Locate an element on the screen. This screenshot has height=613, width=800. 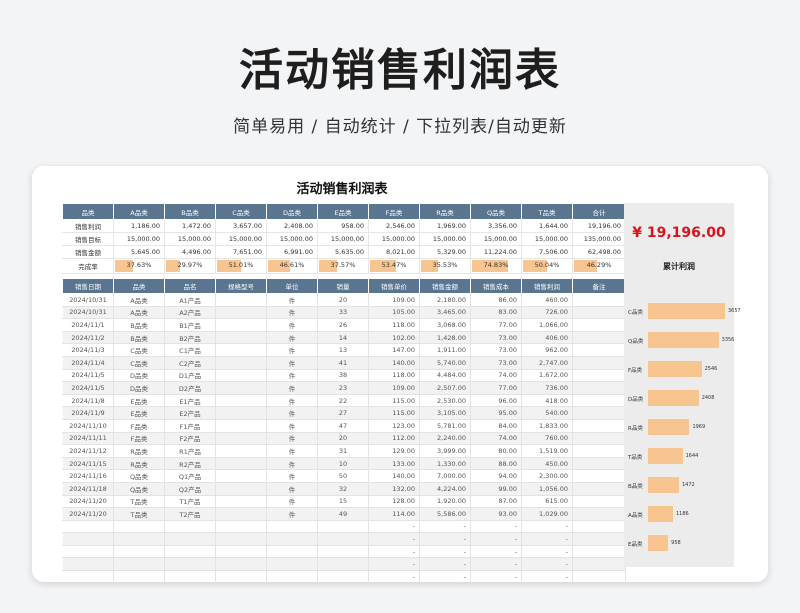
table-cell: 74.00 is located at coordinates (496, 375).